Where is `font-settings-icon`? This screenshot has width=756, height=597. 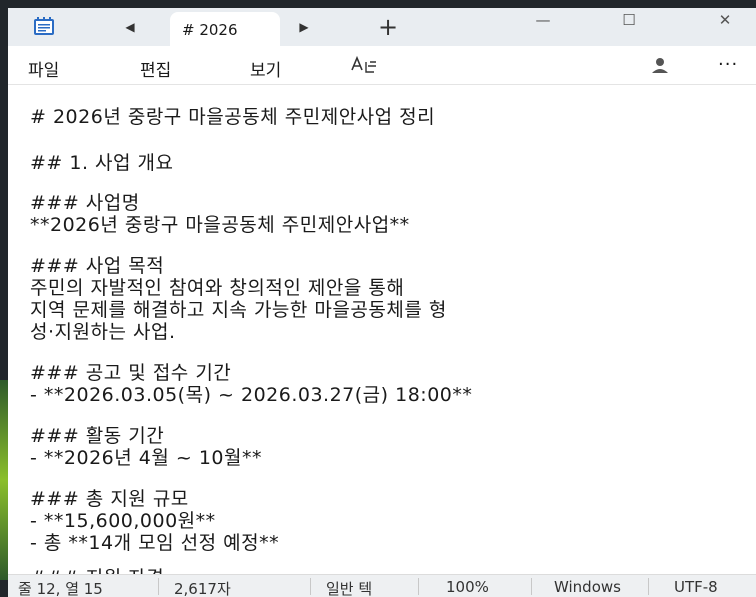
font-settings-icon is located at coordinates (364, 65).